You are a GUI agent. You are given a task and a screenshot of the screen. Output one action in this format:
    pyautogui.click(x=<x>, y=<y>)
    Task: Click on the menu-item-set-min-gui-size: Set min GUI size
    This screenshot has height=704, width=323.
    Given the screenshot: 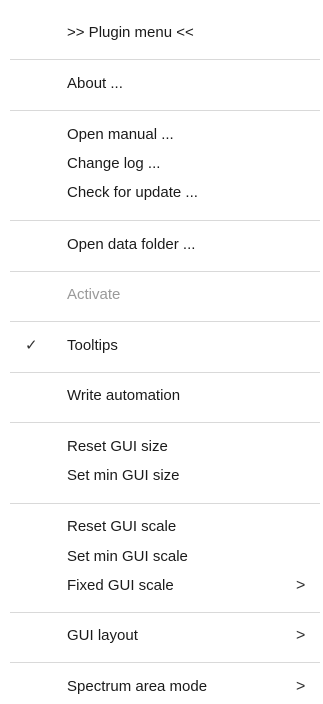 What is the action you would take?
    pyautogui.click(x=161, y=476)
    